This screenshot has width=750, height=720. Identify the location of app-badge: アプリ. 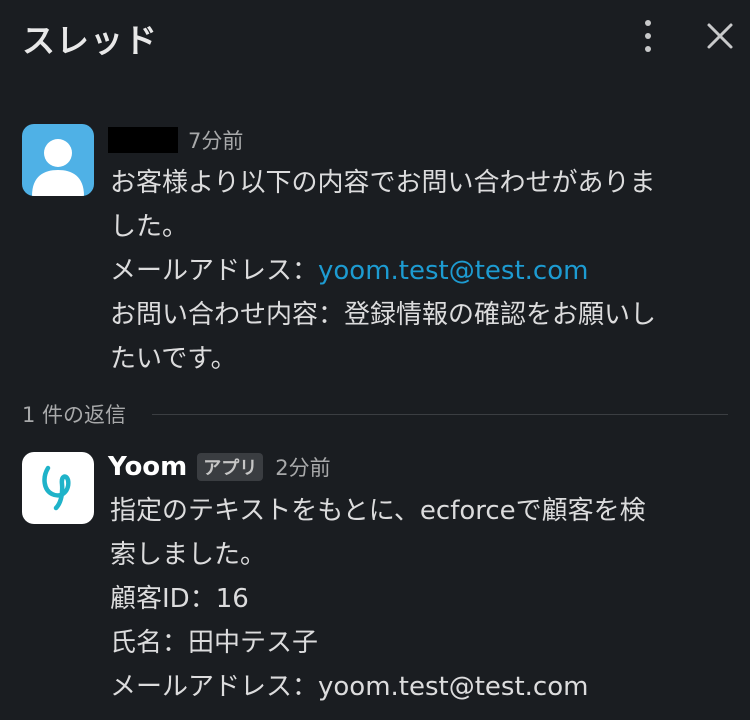
(230, 467).